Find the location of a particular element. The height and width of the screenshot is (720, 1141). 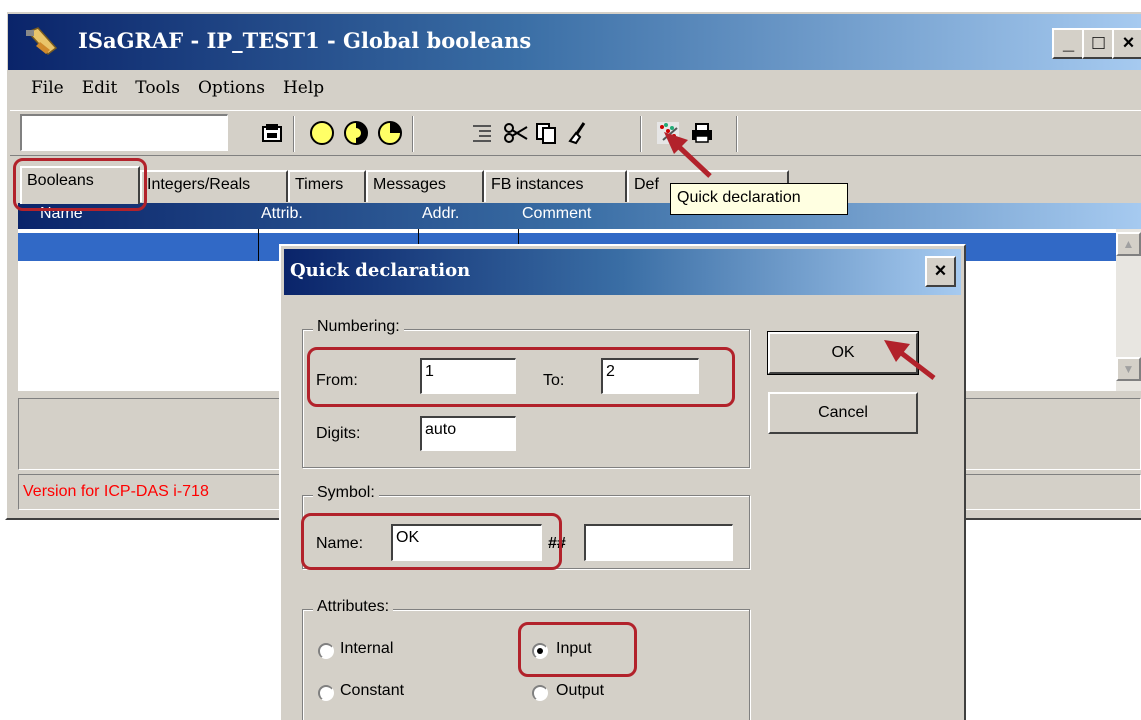

tab-messages: Messages is located at coordinates (425, 186).